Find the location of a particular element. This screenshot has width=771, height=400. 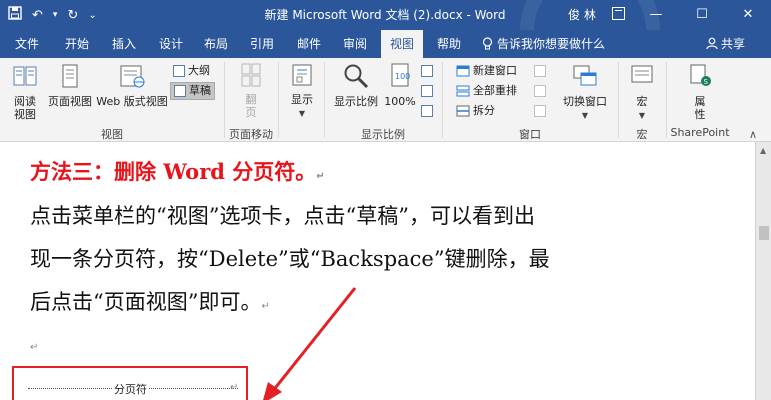

macros-label: 宏 is located at coordinates (642, 101).